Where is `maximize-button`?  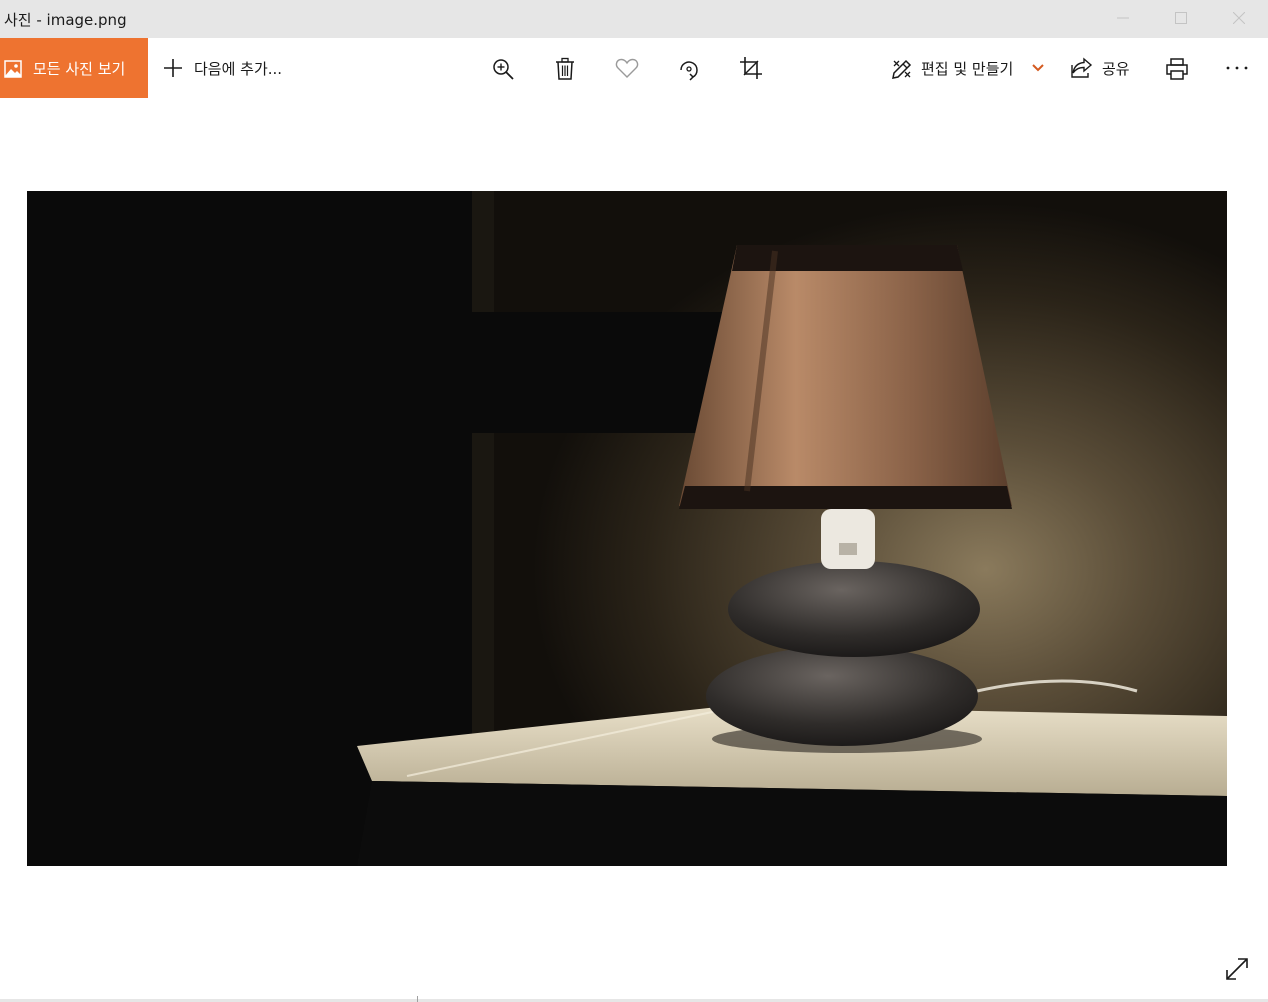
maximize-button is located at coordinates (1181, 19).